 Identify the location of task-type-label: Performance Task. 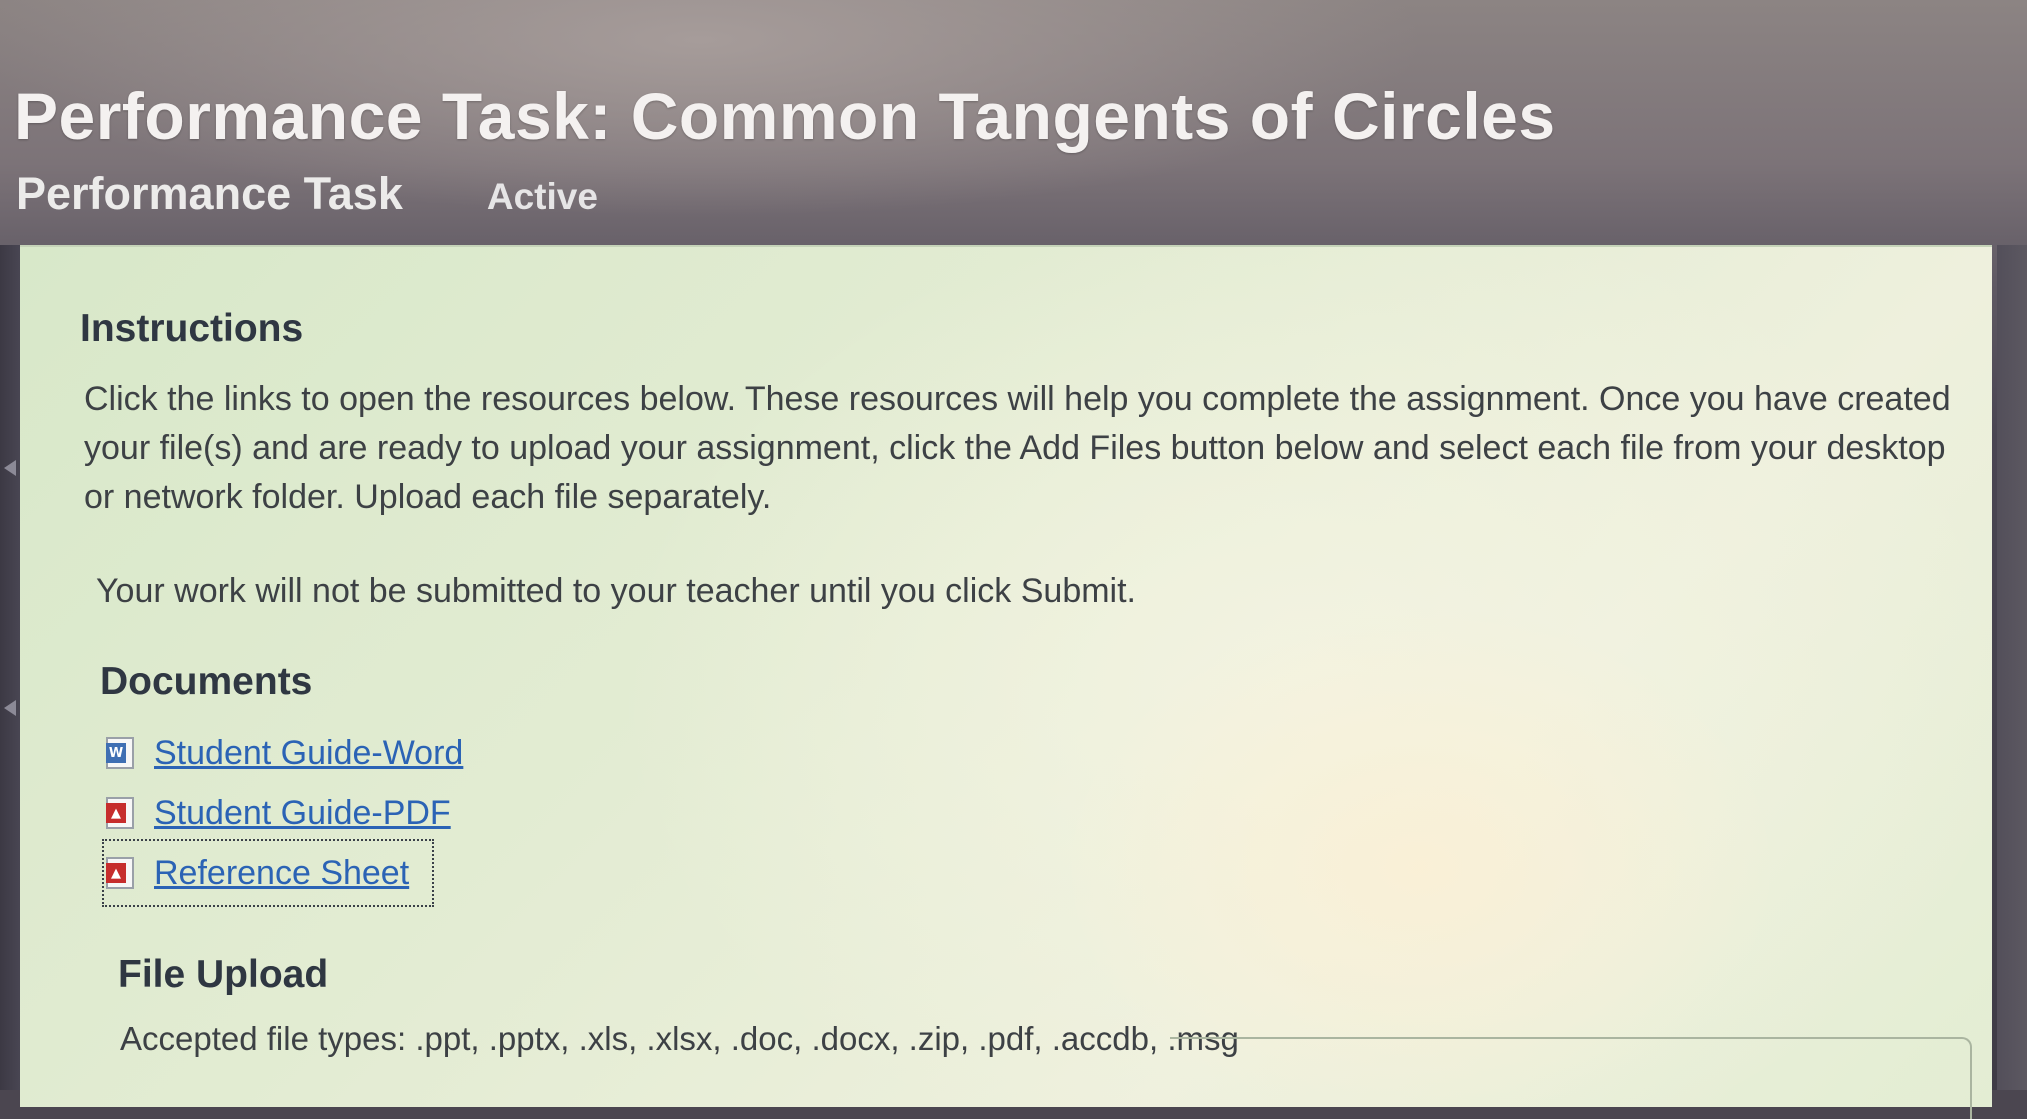
(209, 193).